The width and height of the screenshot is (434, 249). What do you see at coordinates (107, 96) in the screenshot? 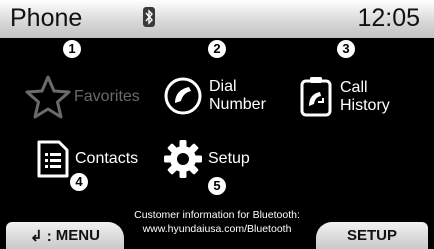
I see `favorites-label: Favorites` at bounding box center [107, 96].